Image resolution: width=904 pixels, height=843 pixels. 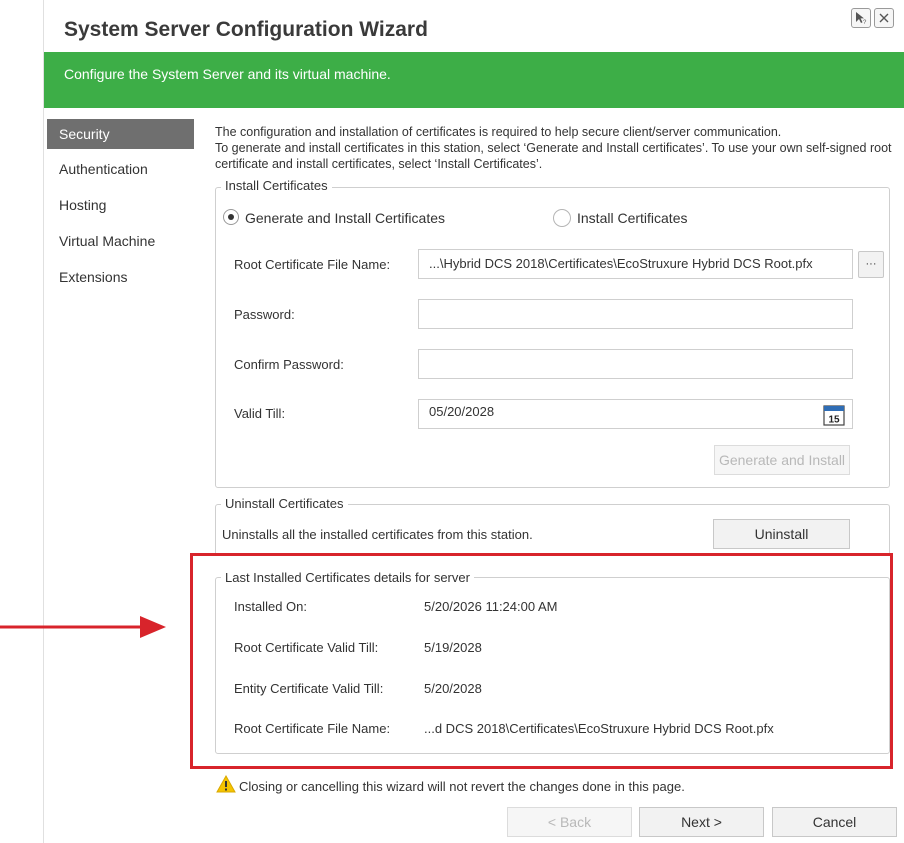 I want to click on valid-till-field: 05/20/2028, so click(x=635, y=414).